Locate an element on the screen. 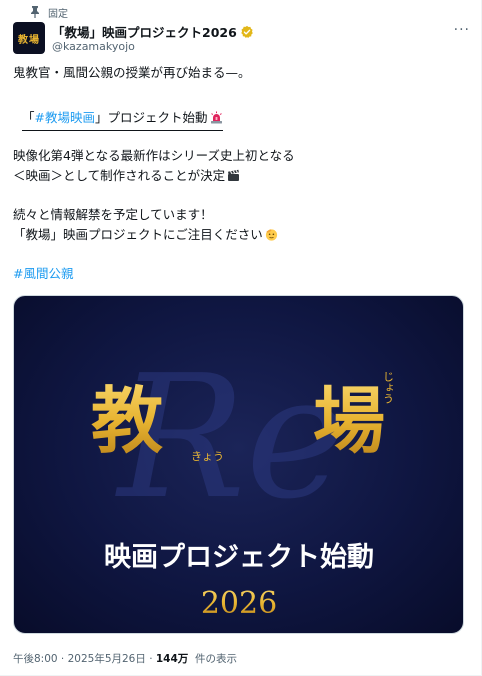  pinned-indicator: 固定 is located at coordinates (49, 12).